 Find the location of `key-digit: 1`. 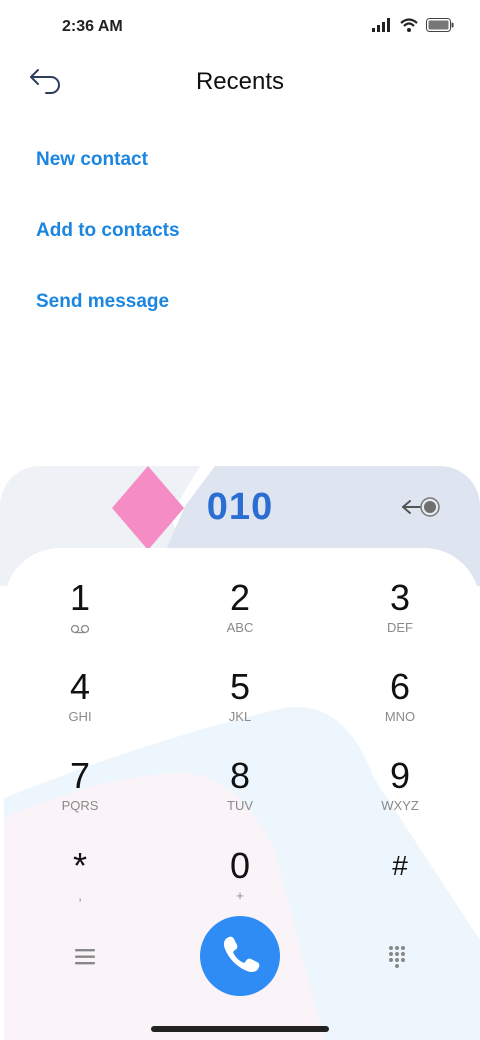

key-digit: 1 is located at coordinates (80, 597).